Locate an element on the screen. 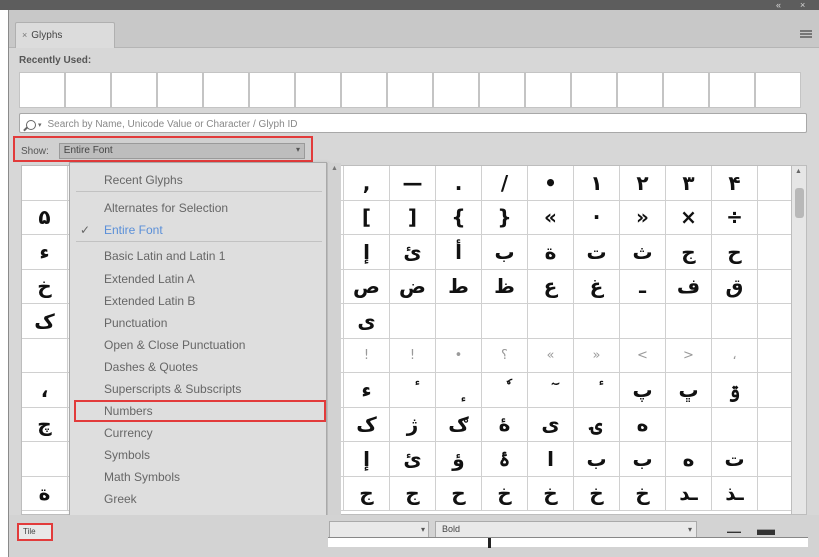 The image size is (819, 557). search-dropdown-icon: ▾ is located at coordinates (40, 125).